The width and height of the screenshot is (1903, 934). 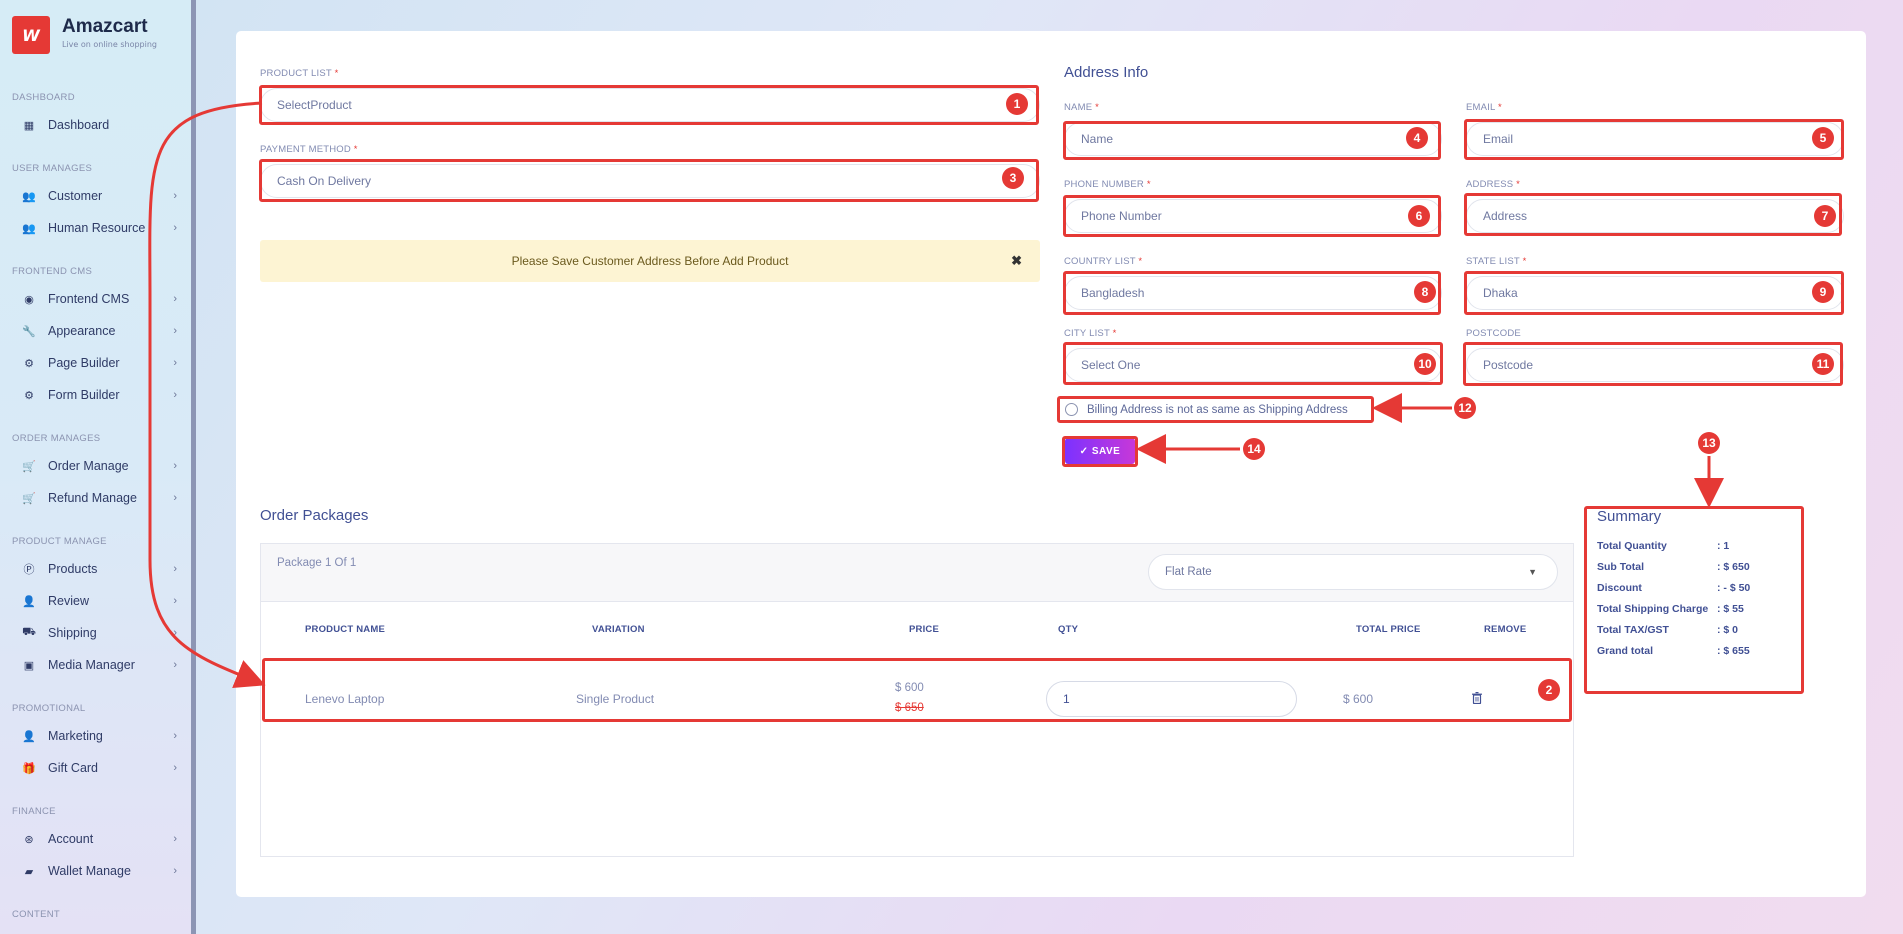 I want to click on sidebar-item-label: Products, so click(x=73, y=569).